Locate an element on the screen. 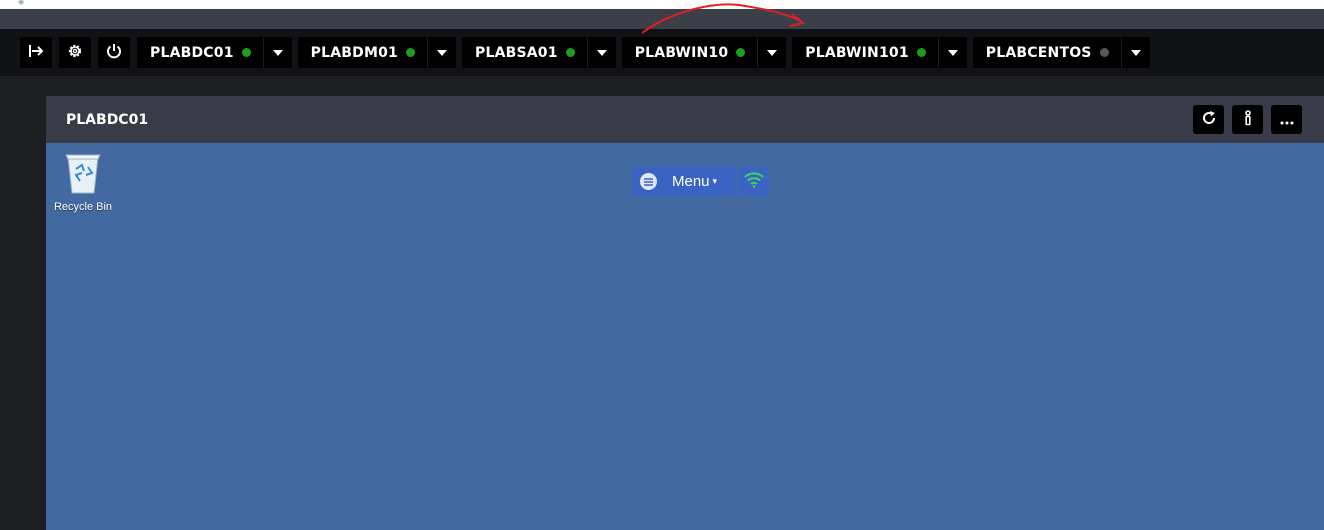 The image size is (1324, 530). more-icon is located at coordinates (1287, 119).